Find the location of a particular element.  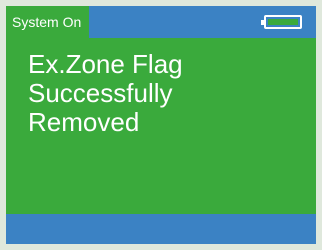

battery-terminal is located at coordinates (262, 22).